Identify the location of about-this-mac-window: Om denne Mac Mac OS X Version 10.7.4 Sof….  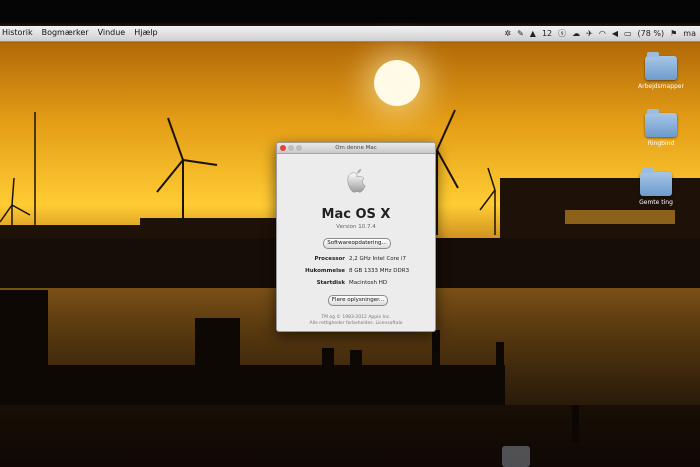
(356, 237).